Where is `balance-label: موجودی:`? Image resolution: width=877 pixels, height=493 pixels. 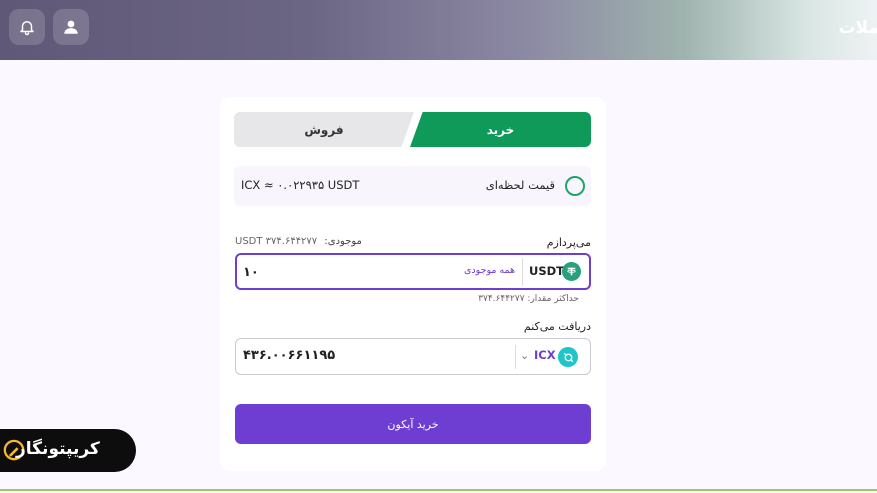
balance-label: موجودی: is located at coordinates (343, 241).